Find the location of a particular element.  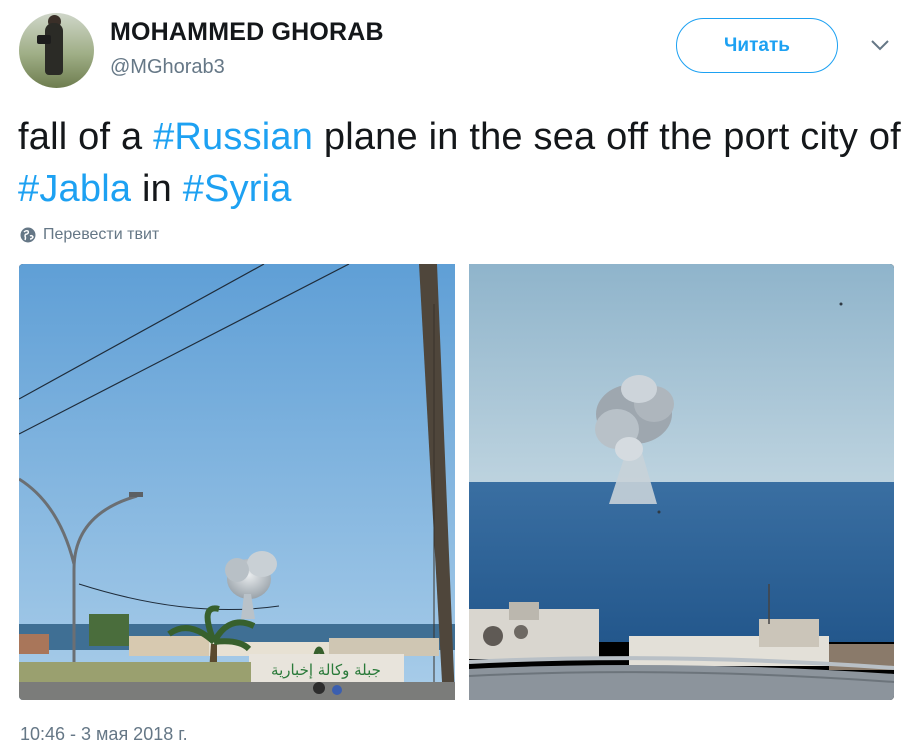

tweet-text-segment: in is located at coordinates (157, 189).